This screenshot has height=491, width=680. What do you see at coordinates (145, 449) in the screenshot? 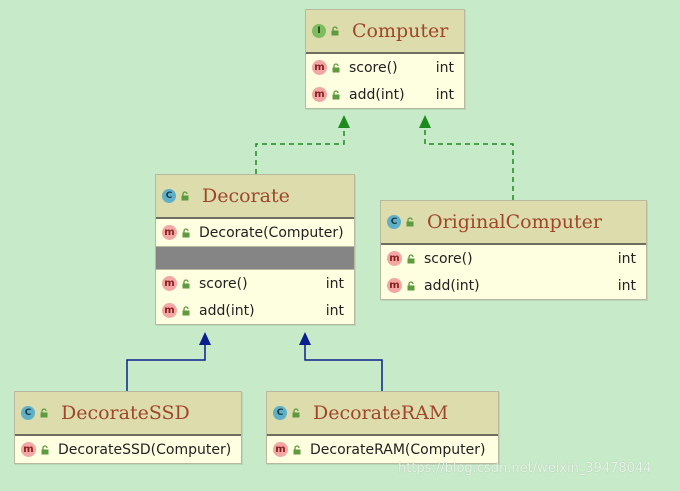
I see `constructor-signature: DecorateSSD(Computer)` at bounding box center [145, 449].